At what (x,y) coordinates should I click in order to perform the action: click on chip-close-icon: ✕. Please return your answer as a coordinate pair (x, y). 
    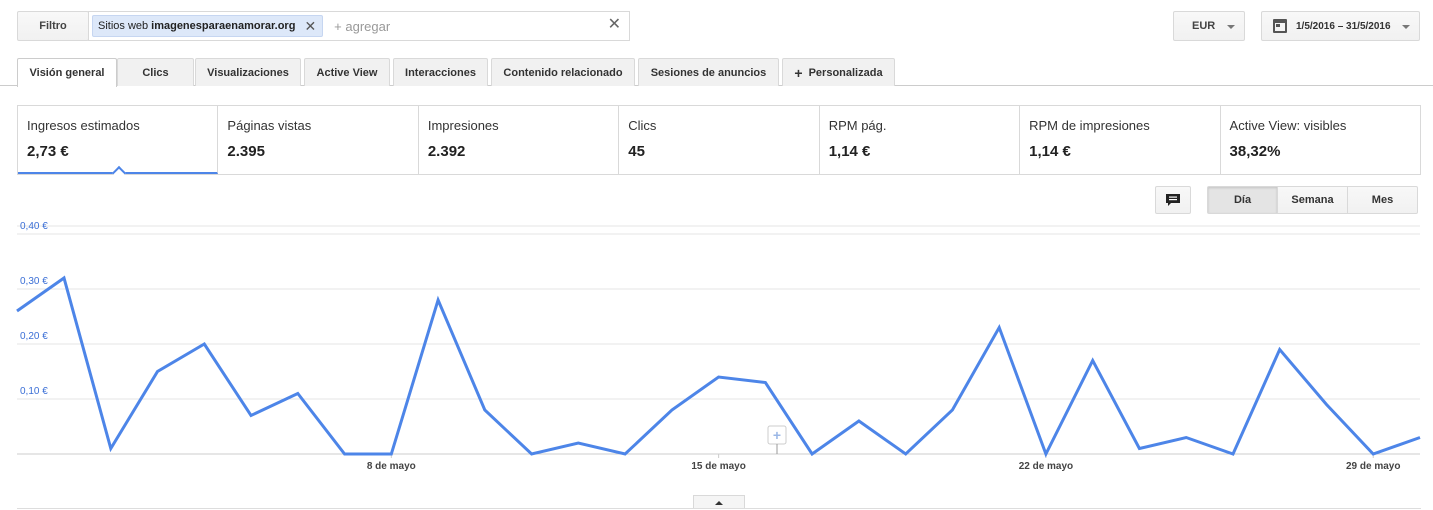
    Looking at the image, I should click on (310, 26).